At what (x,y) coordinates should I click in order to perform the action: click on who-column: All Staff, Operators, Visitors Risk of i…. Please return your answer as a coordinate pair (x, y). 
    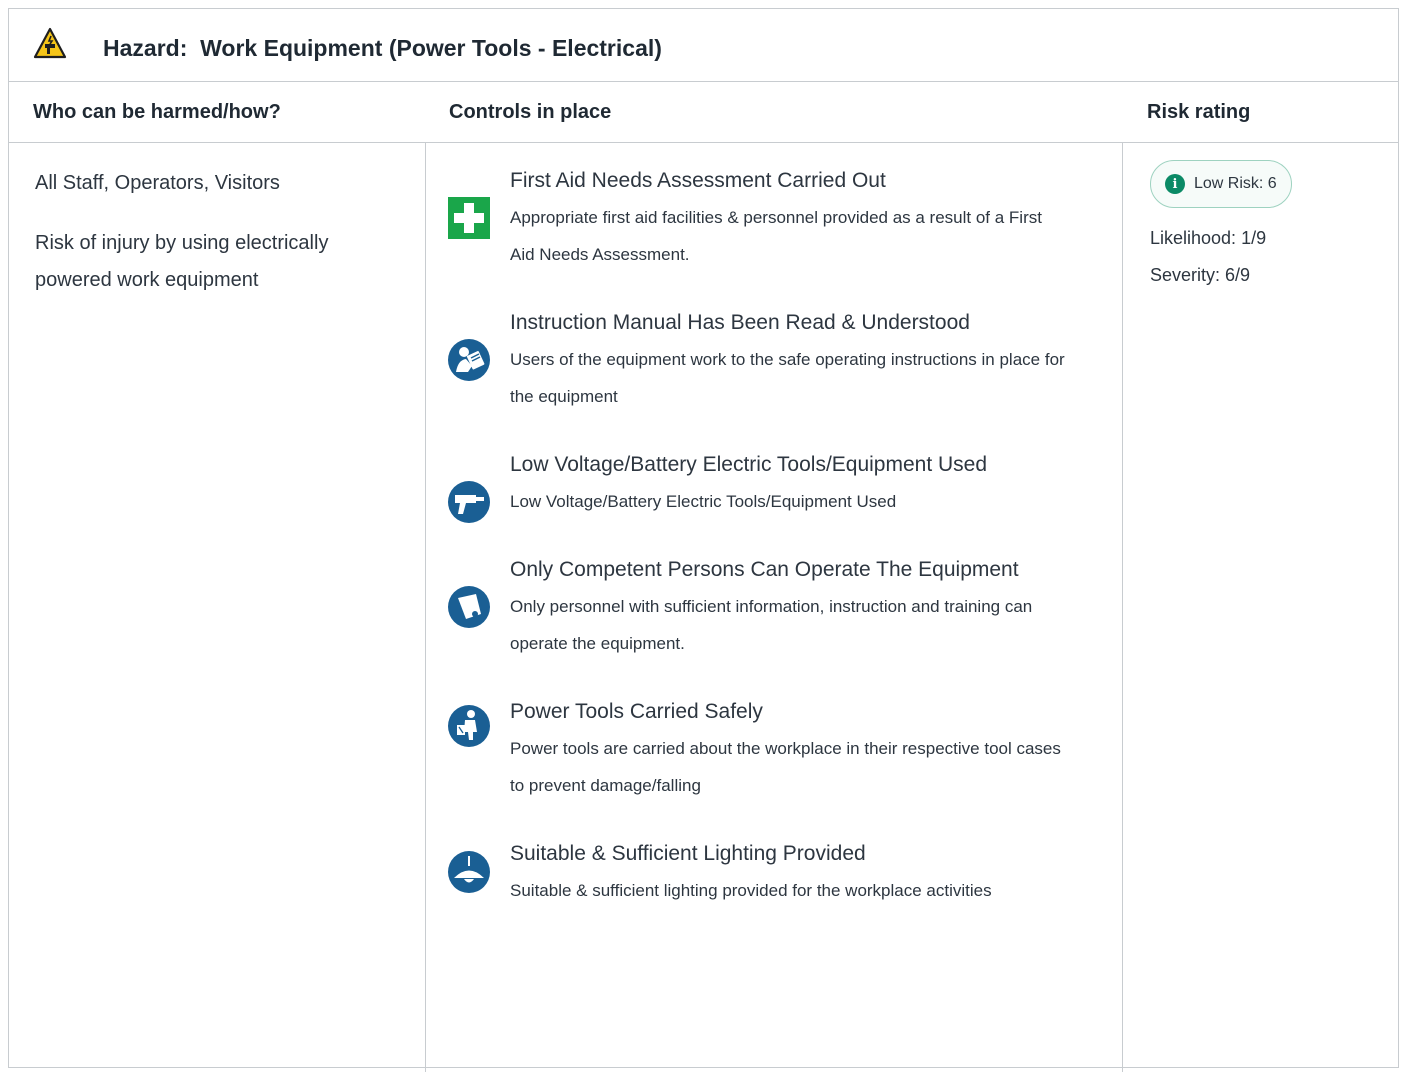
    Looking at the image, I should click on (200, 243).